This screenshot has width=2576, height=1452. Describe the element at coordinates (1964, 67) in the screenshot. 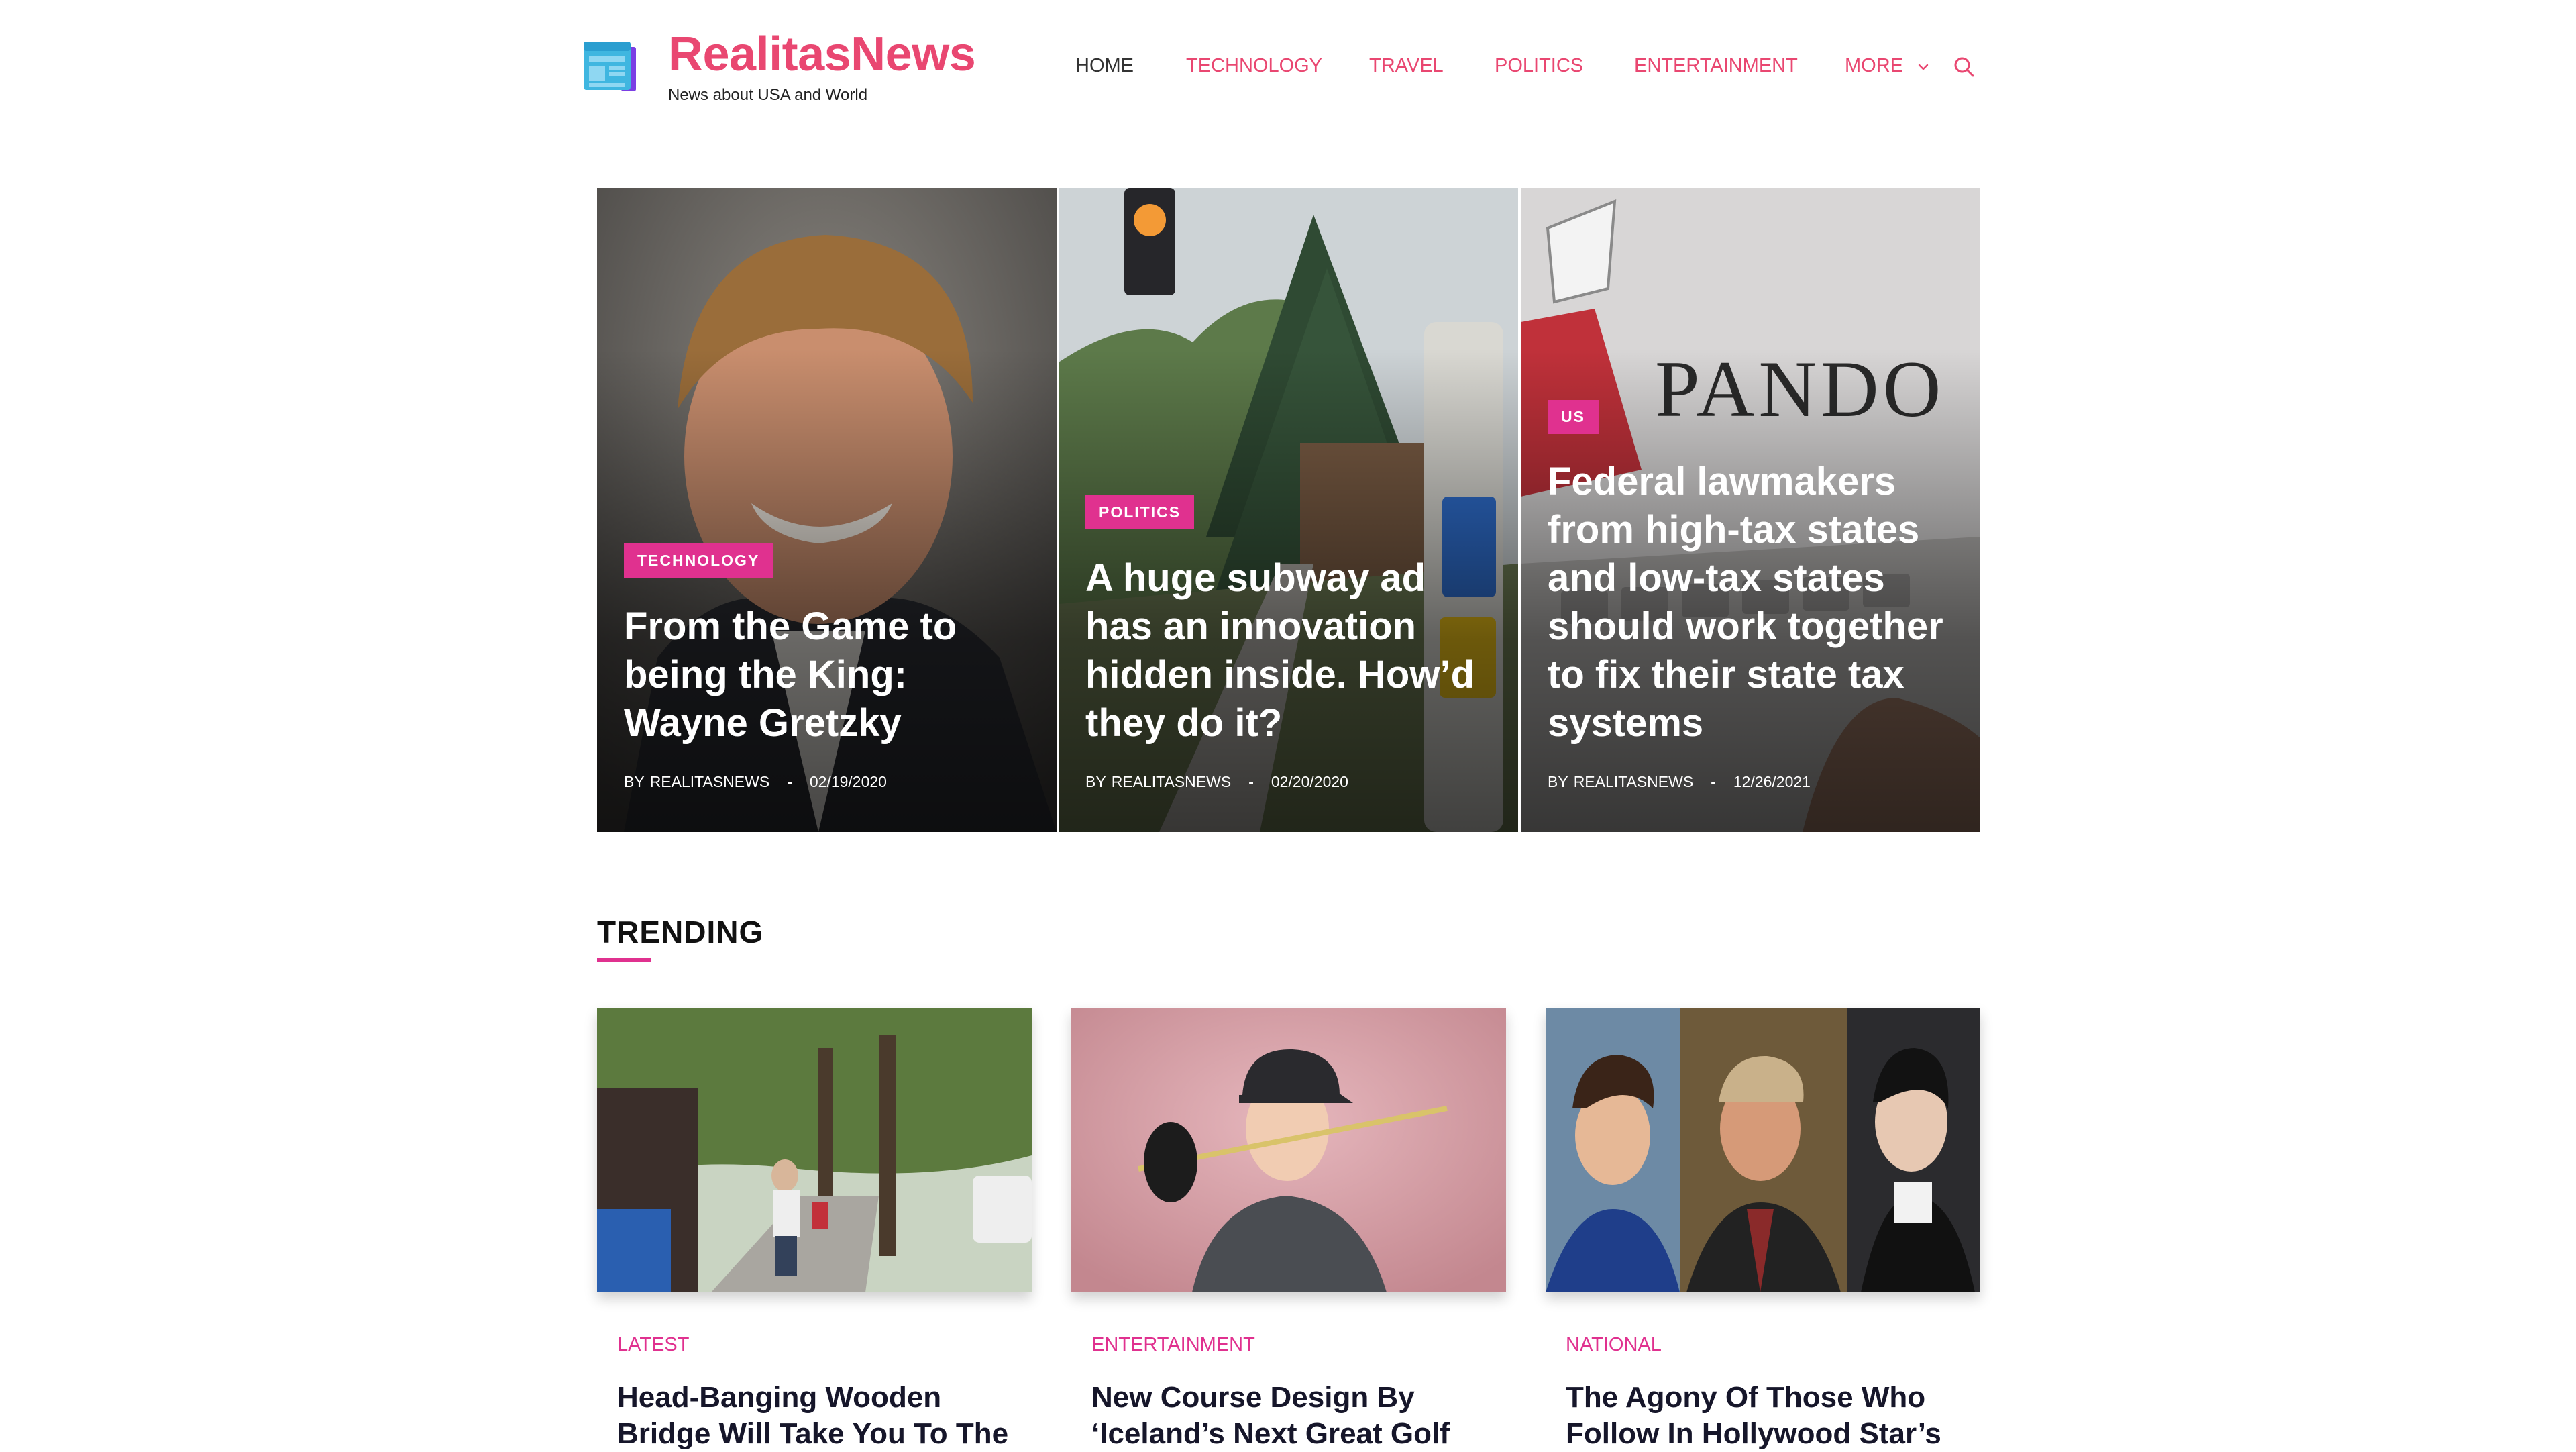

I see `search-icon` at that location.